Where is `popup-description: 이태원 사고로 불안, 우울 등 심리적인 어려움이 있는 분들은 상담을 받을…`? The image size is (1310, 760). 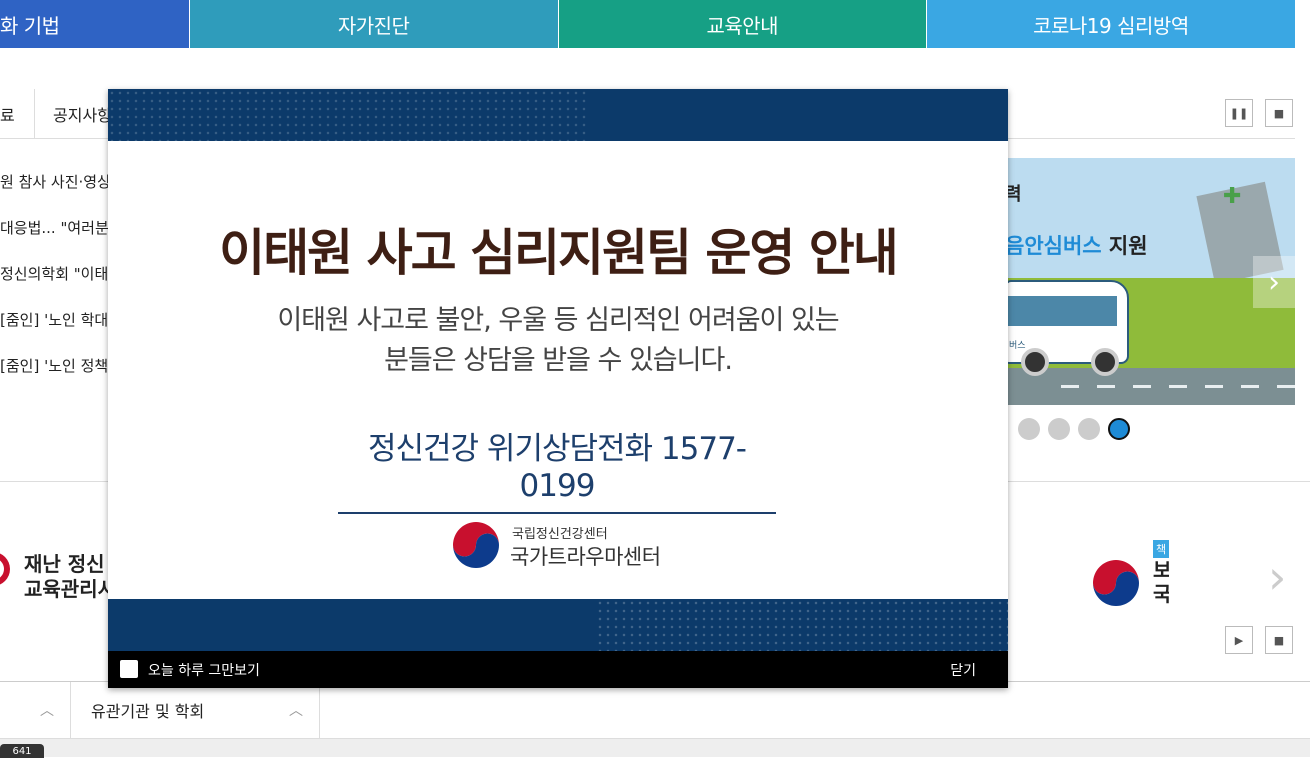
popup-description: 이태원 사고로 불안, 우울 등 심리적인 어려움이 있는 분들은 상담을 받을… is located at coordinates (558, 340).